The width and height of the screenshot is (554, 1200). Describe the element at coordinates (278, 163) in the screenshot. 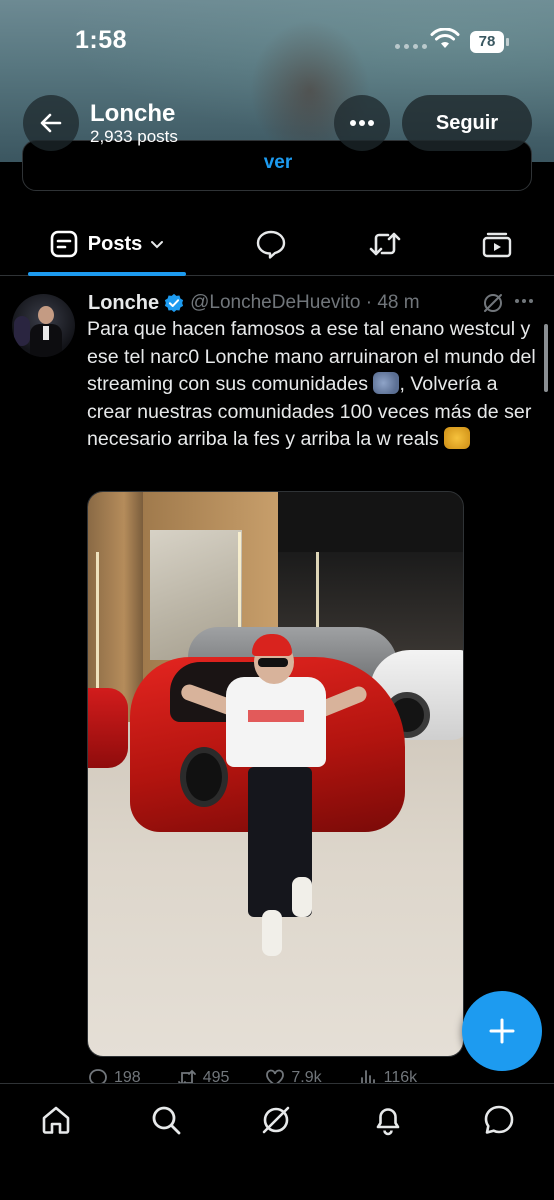

I see `highlight-card-link: ver` at that location.